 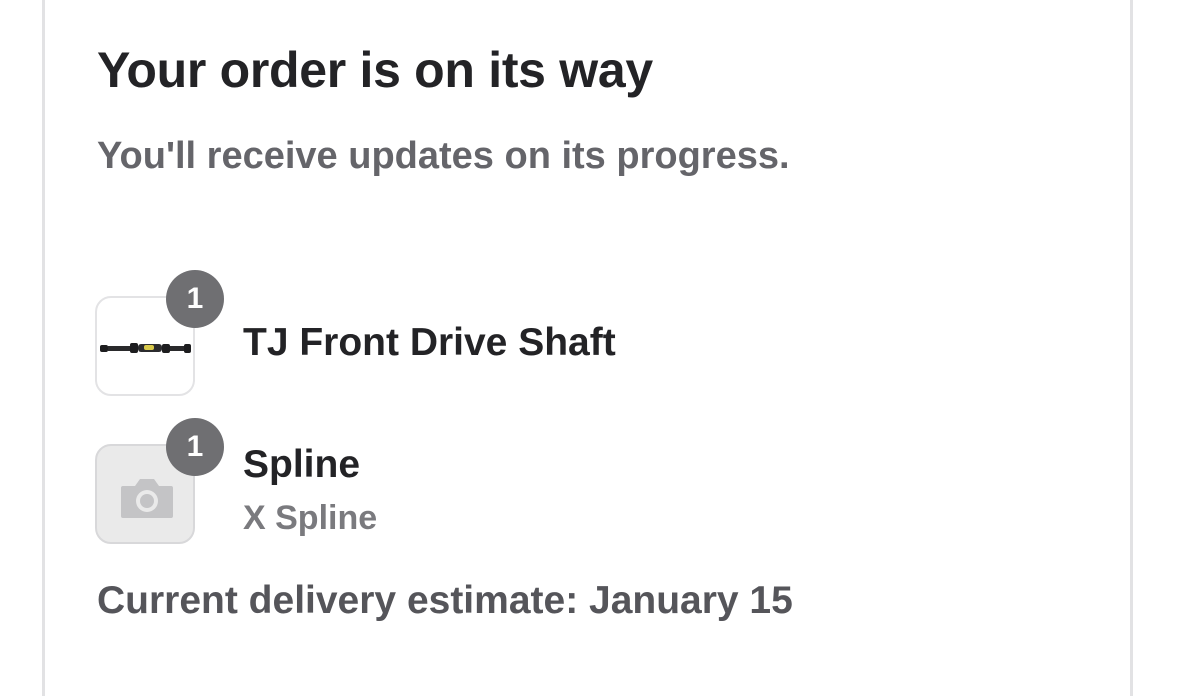 I want to click on drive-shaft-product-image, so click(x=145, y=348).